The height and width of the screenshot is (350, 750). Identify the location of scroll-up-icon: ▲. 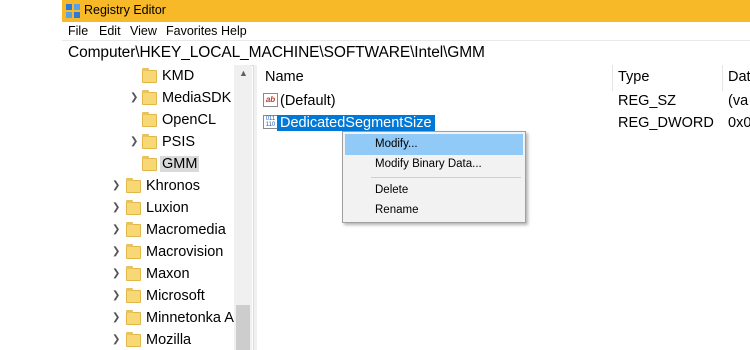
(243, 73).